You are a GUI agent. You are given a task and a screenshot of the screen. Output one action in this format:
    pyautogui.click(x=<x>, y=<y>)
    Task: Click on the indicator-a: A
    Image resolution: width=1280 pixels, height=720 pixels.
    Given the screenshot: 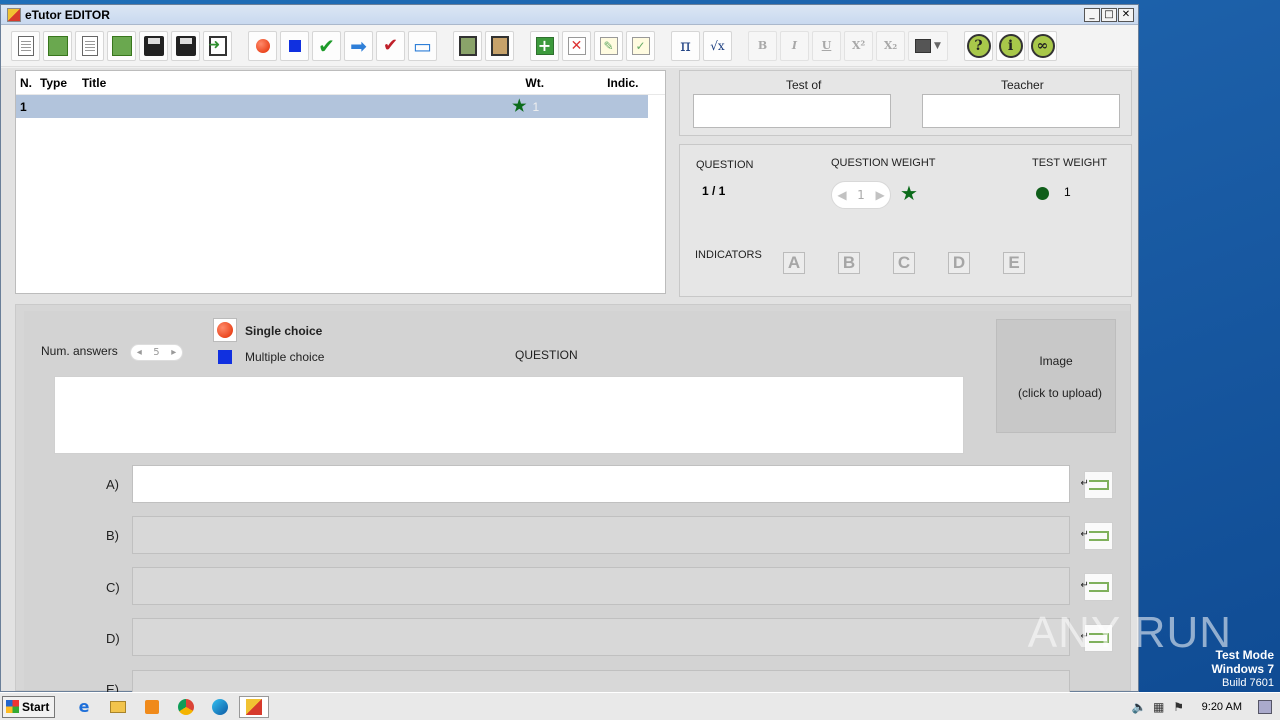 What is the action you would take?
    pyautogui.click(x=794, y=263)
    